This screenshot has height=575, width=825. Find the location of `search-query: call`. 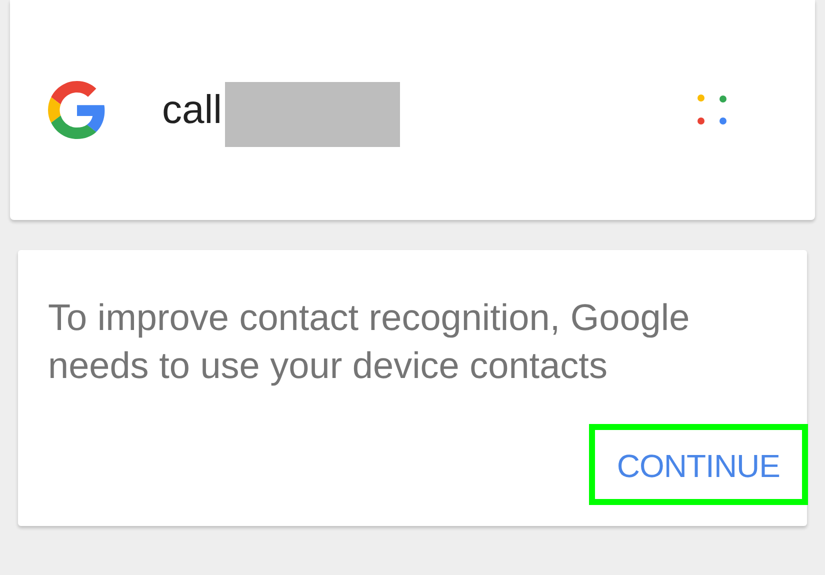

search-query: call is located at coordinates (192, 110).